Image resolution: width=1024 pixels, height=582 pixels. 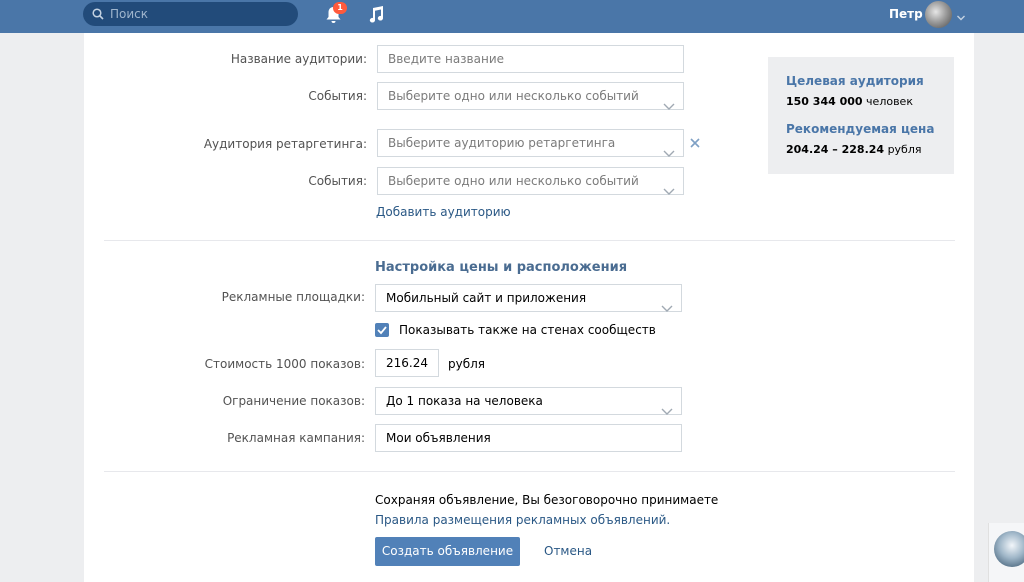 I want to click on platforms-select: Мобильный сайт и приложения, so click(x=528, y=298).